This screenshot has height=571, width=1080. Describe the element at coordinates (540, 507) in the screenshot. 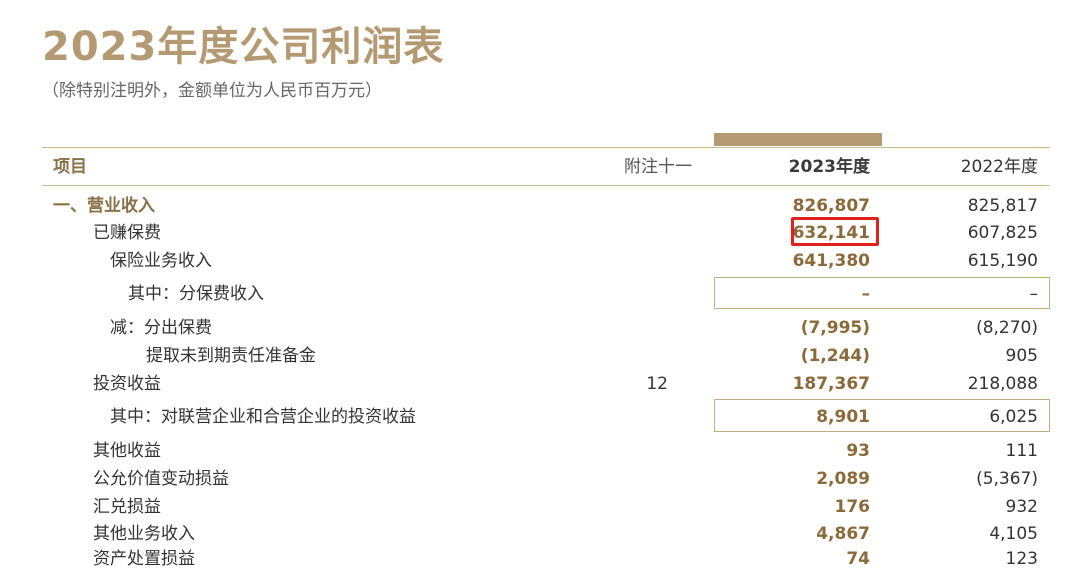

I see `table-row: 汇兑损益 176 932` at that location.